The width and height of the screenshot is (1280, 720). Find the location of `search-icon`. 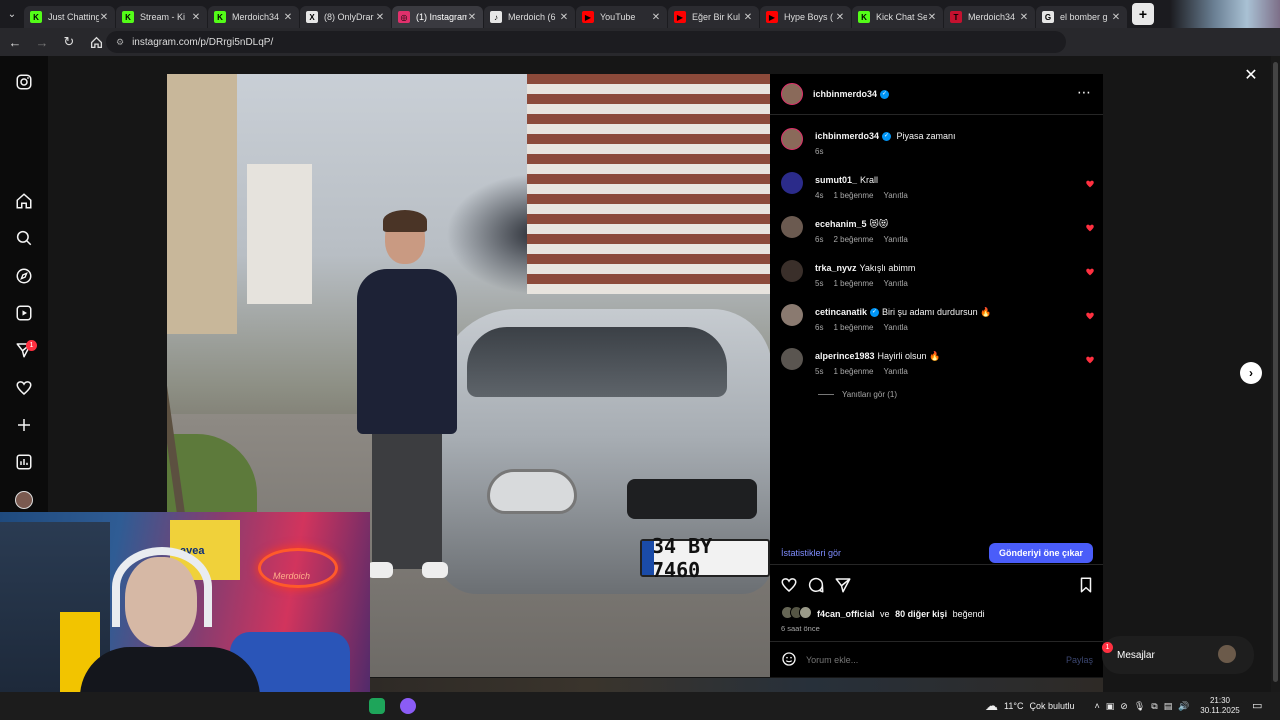

search-icon is located at coordinates (24, 238).